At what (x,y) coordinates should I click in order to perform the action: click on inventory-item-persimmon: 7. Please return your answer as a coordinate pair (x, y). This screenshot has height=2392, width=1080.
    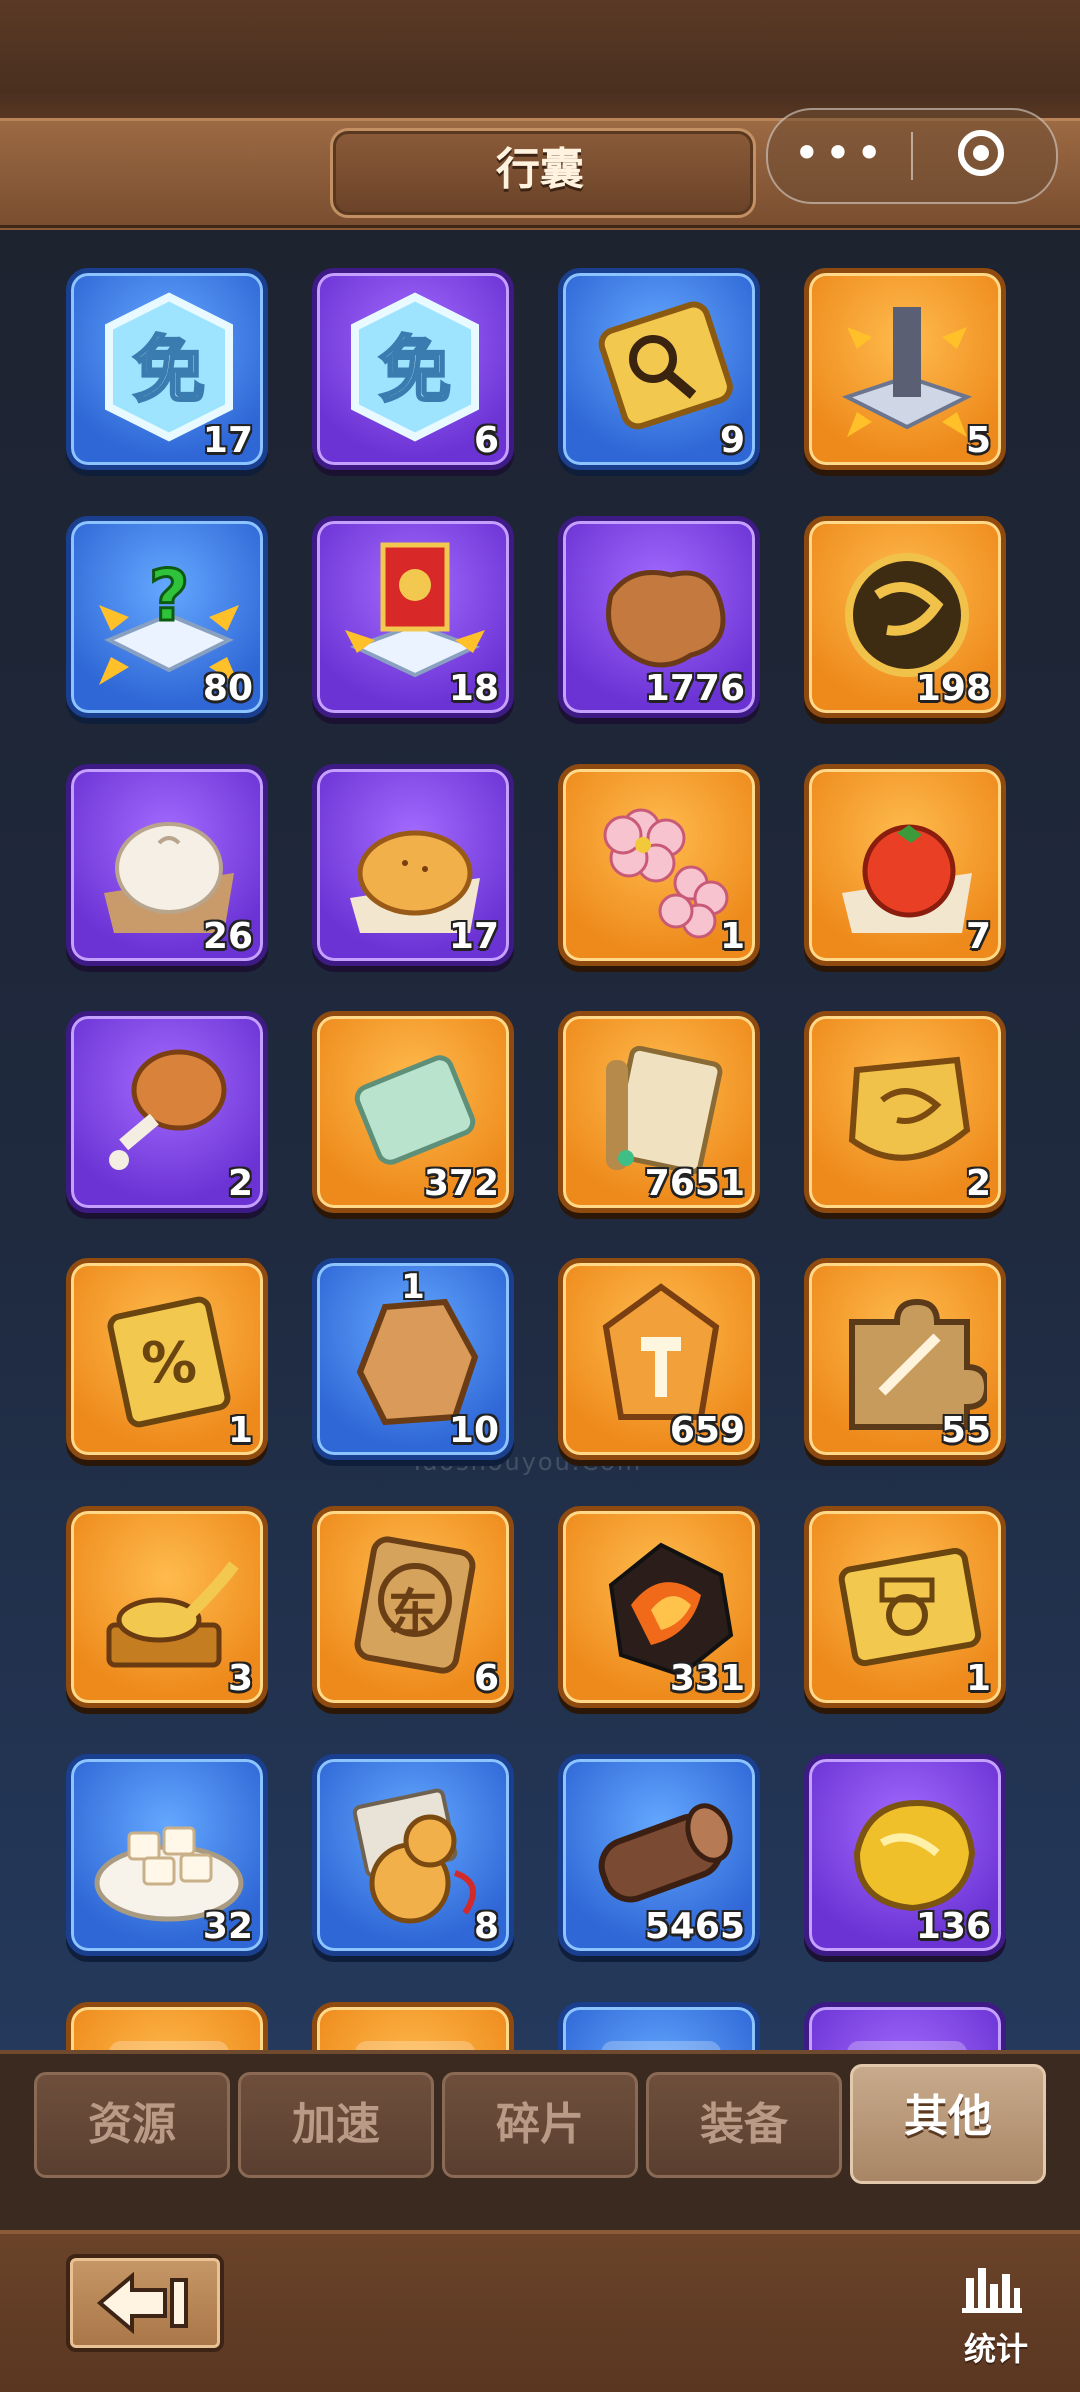
    Looking at the image, I should click on (905, 865).